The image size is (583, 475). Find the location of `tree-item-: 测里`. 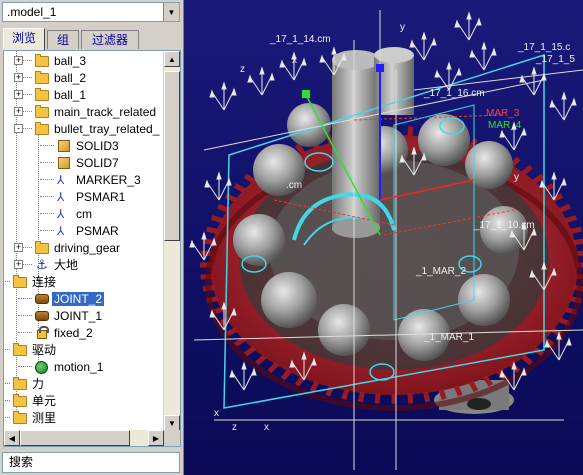

tree-item-: 测里 is located at coordinates (35, 417).